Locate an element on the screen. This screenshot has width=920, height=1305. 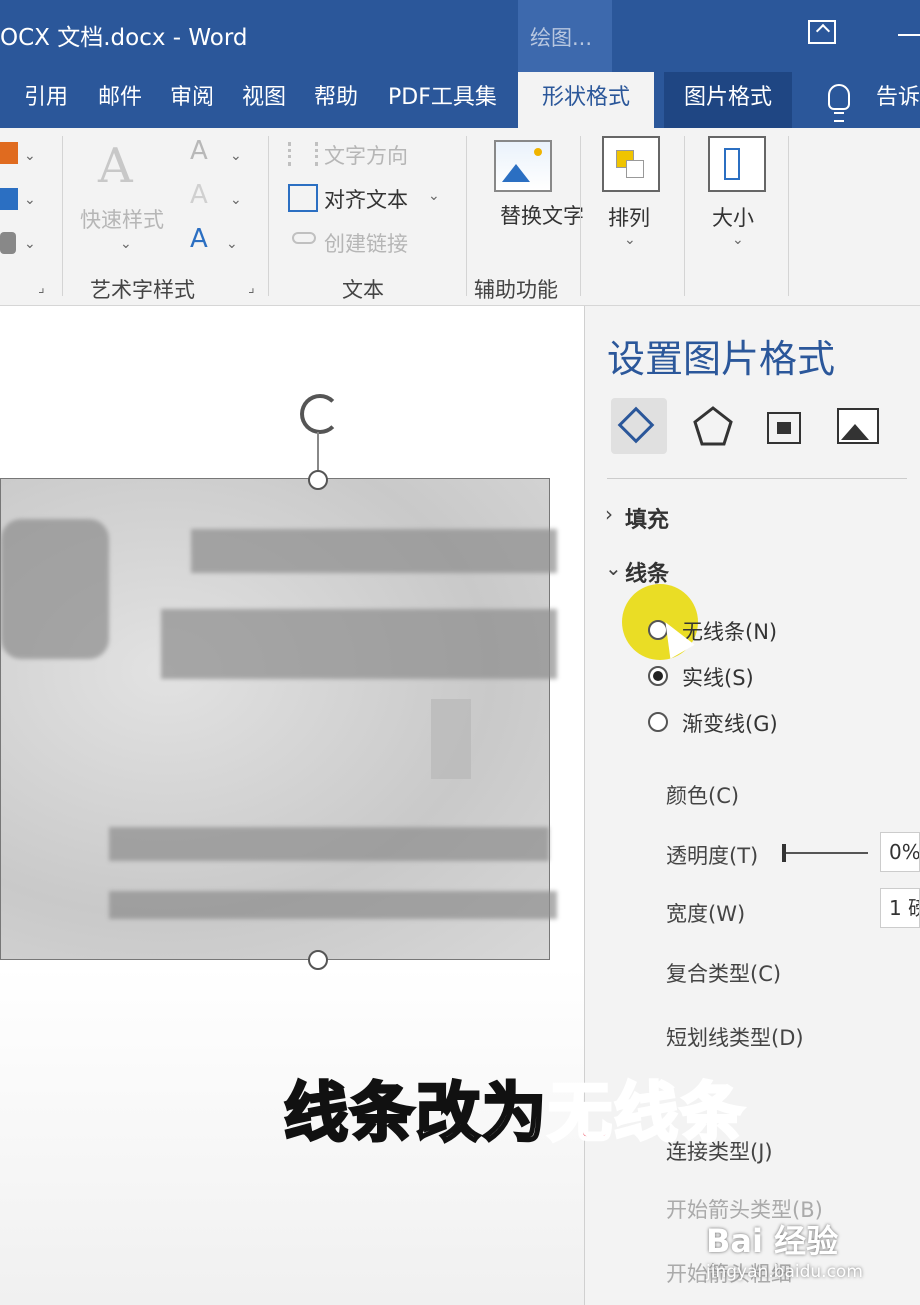
alt-text-icon is located at coordinates (523, 166).